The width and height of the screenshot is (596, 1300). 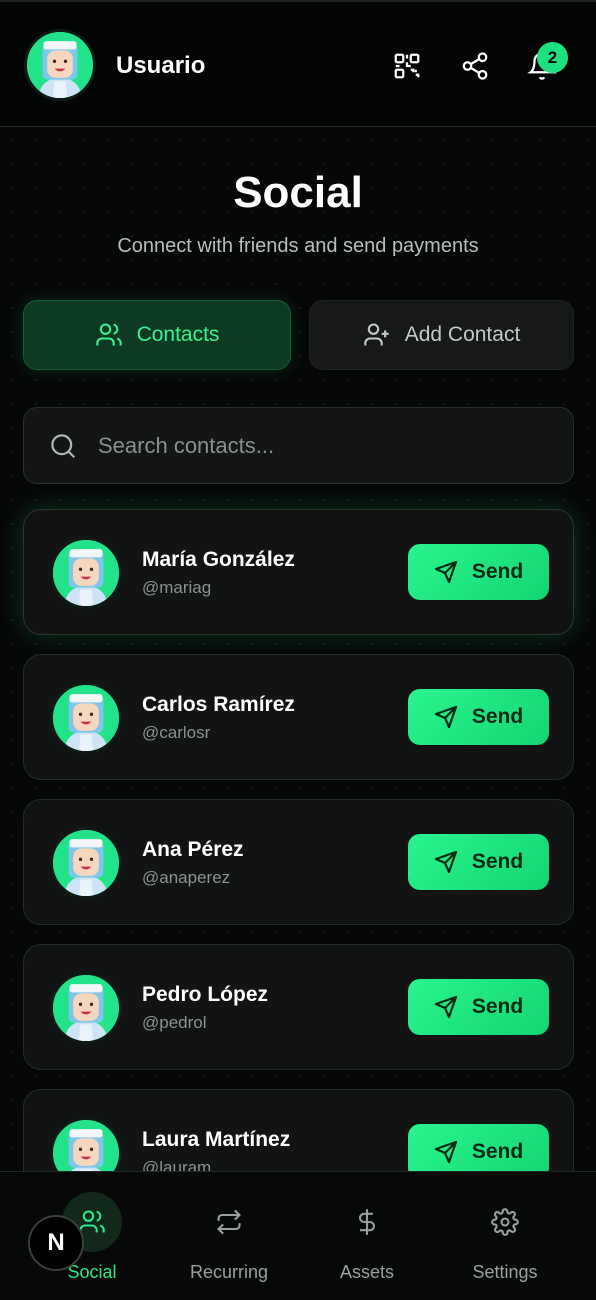 I want to click on users-icon, so click(x=108, y=334).